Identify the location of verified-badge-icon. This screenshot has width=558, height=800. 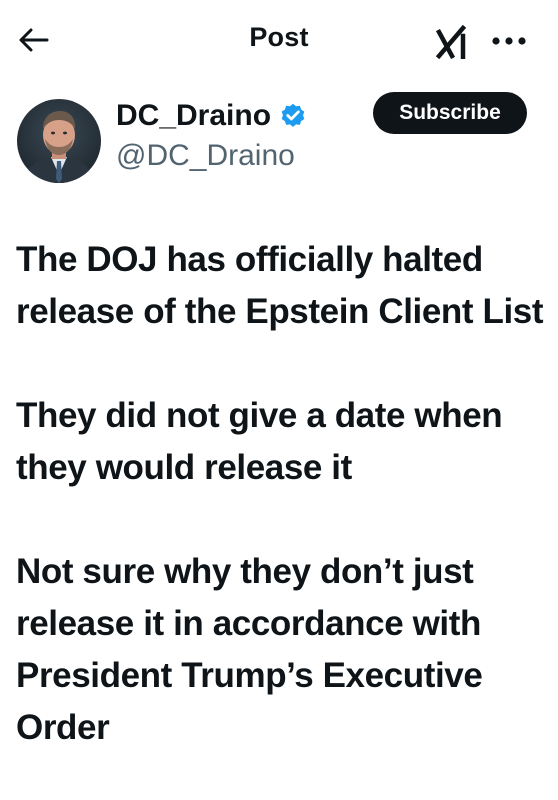
(293, 116).